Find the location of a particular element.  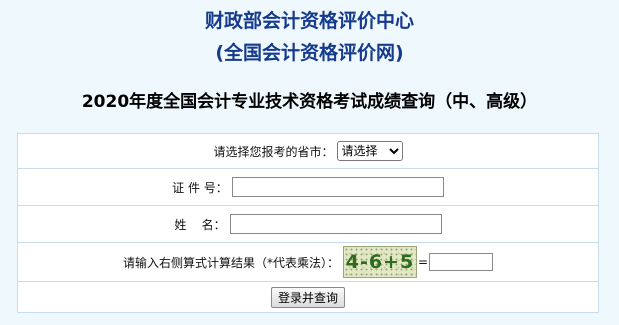

province-row: 请选择您报考的省市： 请选择 is located at coordinates (308, 151).